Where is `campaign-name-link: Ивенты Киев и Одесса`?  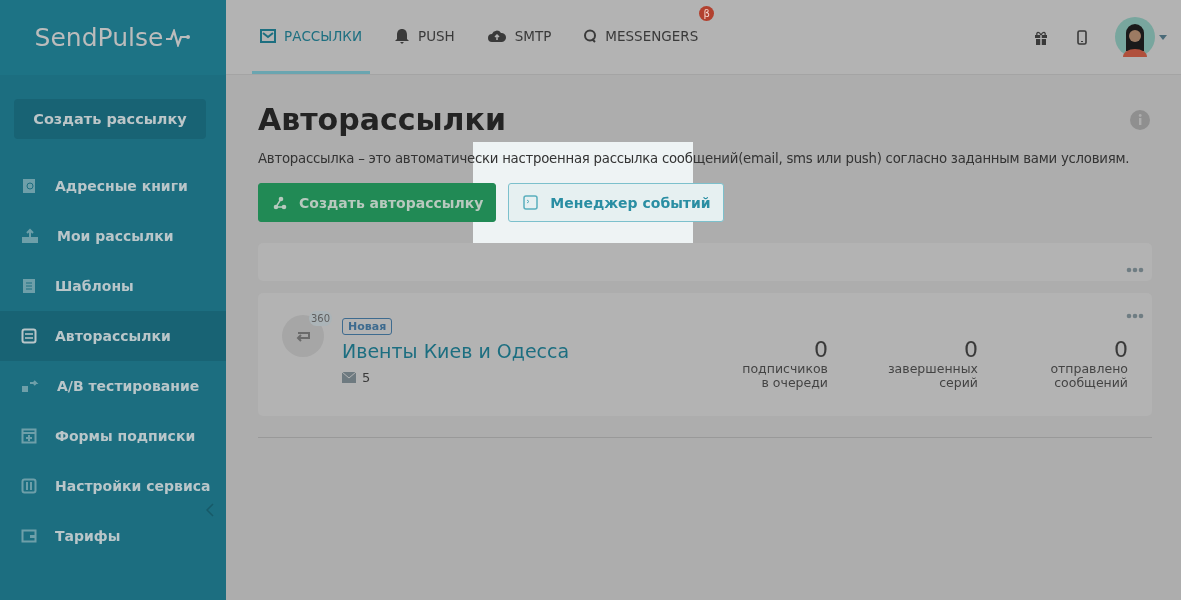
campaign-name-link: Ивенты Киев и Одесса is located at coordinates (456, 351).